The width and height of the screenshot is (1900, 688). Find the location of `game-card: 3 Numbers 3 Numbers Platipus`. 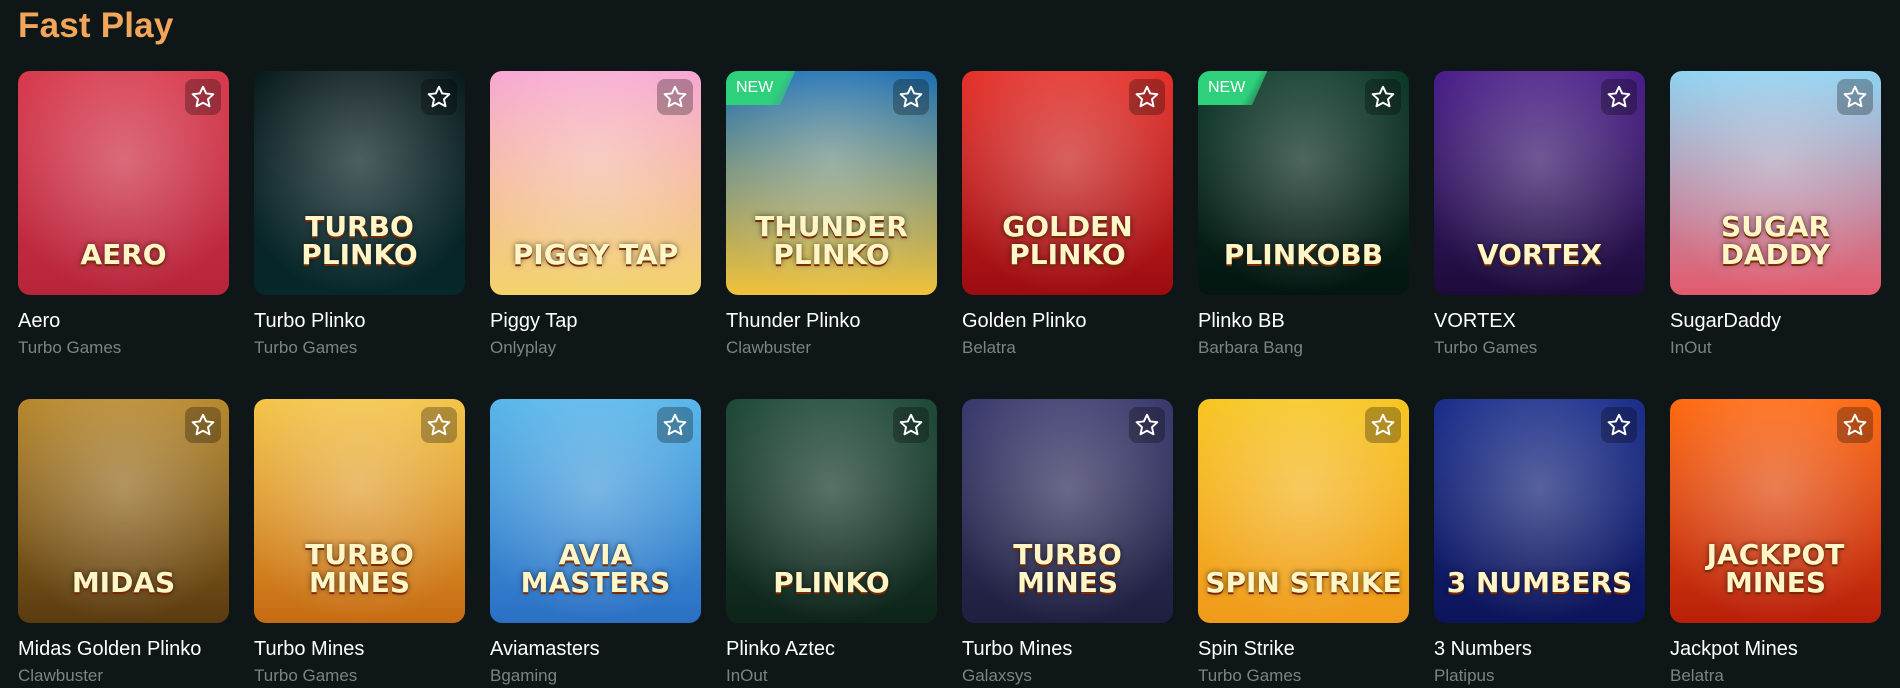

game-card: 3 Numbers 3 Numbers Platipus is located at coordinates (1539, 542).